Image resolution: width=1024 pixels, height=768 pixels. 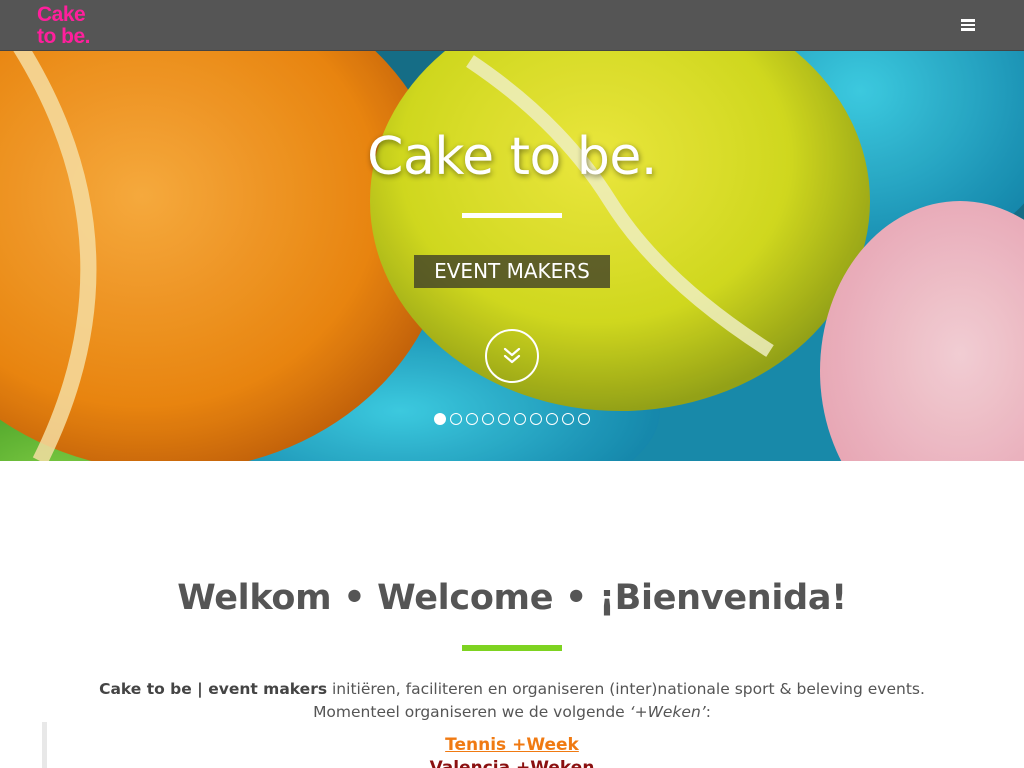 I want to click on logo-line-2: to be., so click(x=64, y=36).